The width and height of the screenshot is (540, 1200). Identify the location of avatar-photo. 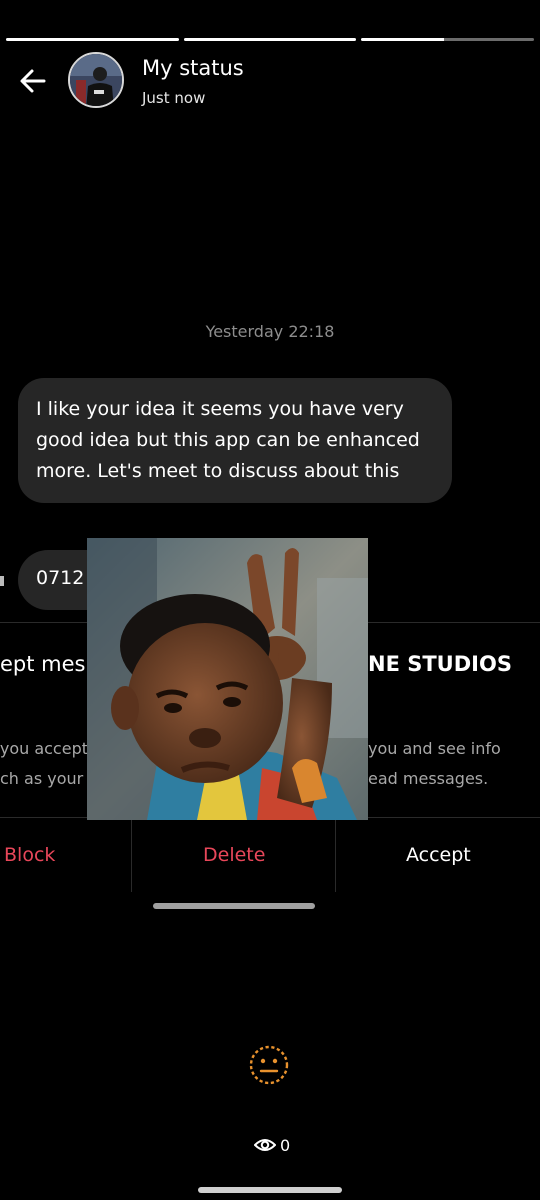
(96, 80).